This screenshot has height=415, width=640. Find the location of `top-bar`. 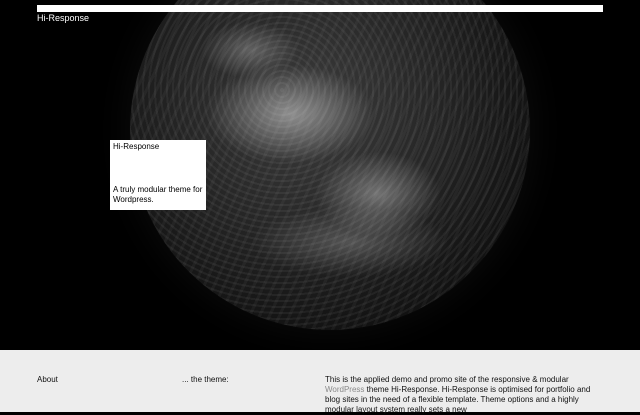

top-bar is located at coordinates (320, 8).